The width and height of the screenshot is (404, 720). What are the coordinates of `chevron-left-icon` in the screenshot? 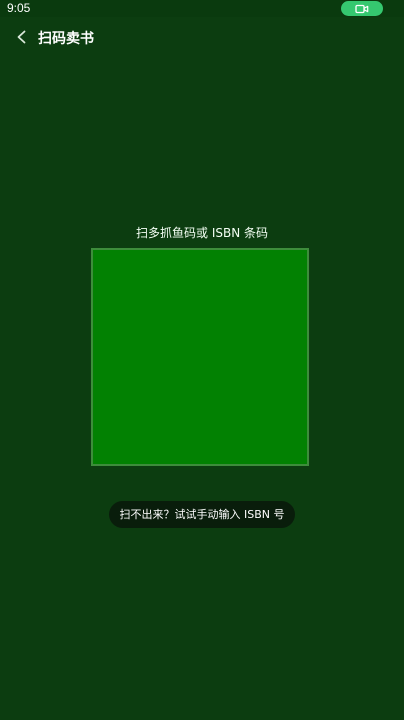 It's located at (21, 39).